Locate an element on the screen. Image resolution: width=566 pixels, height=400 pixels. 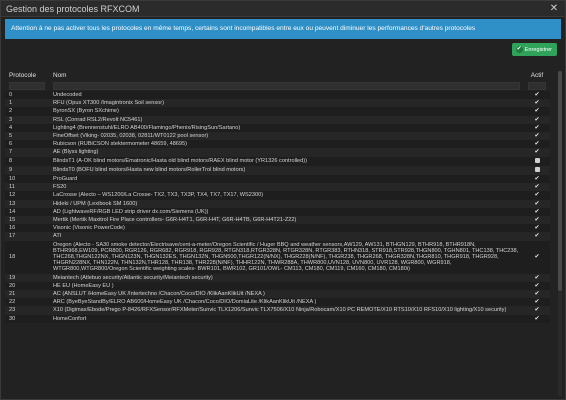
table-header: Protocole Nom Actif is located at coordinates (277, 75).